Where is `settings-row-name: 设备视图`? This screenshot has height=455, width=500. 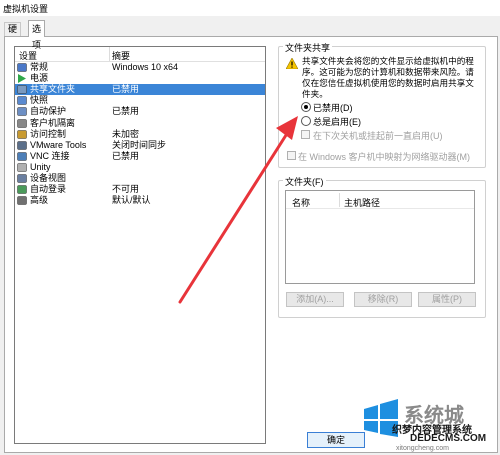
settings-row-name: 设备视图 is located at coordinates (48, 178).